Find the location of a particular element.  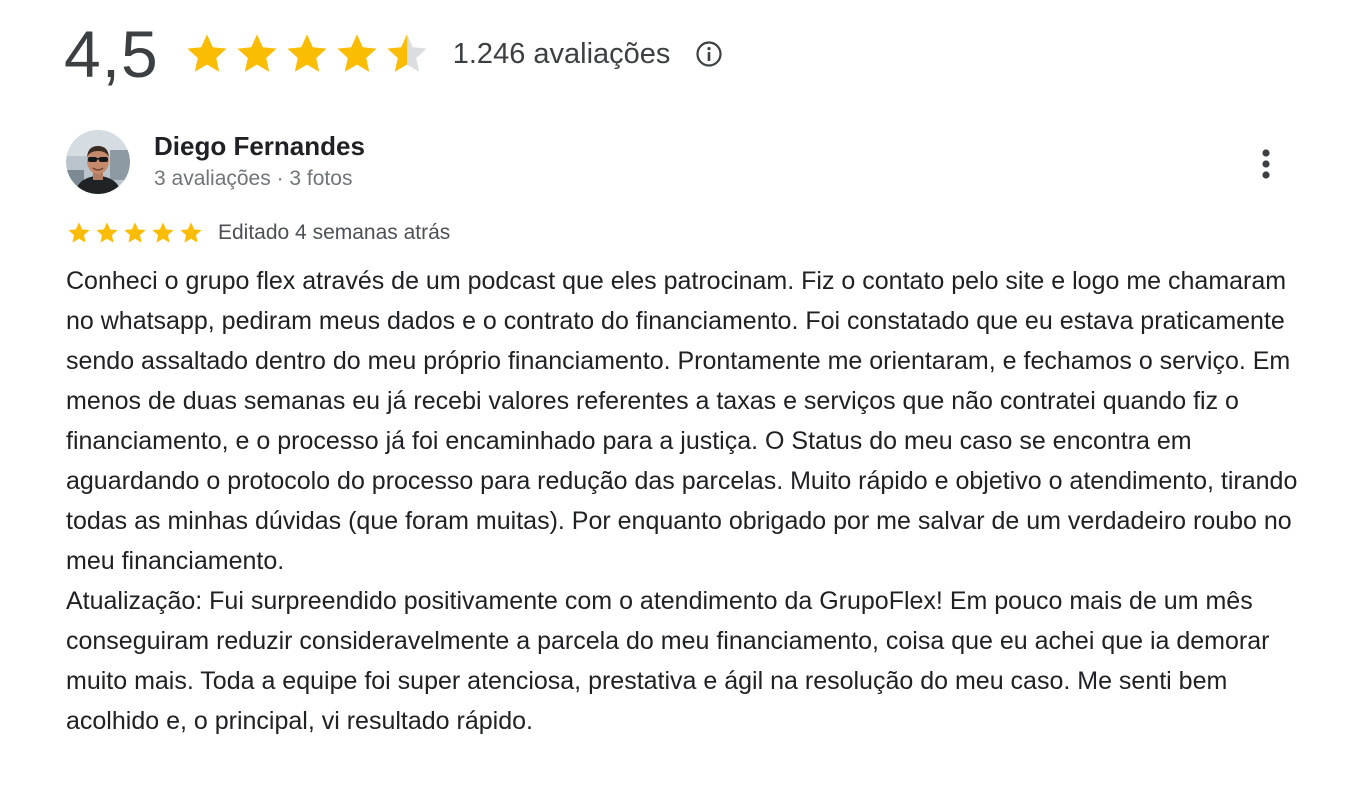

review-rating-row: Editado 4 semanas atrás is located at coordinates (686, 233).